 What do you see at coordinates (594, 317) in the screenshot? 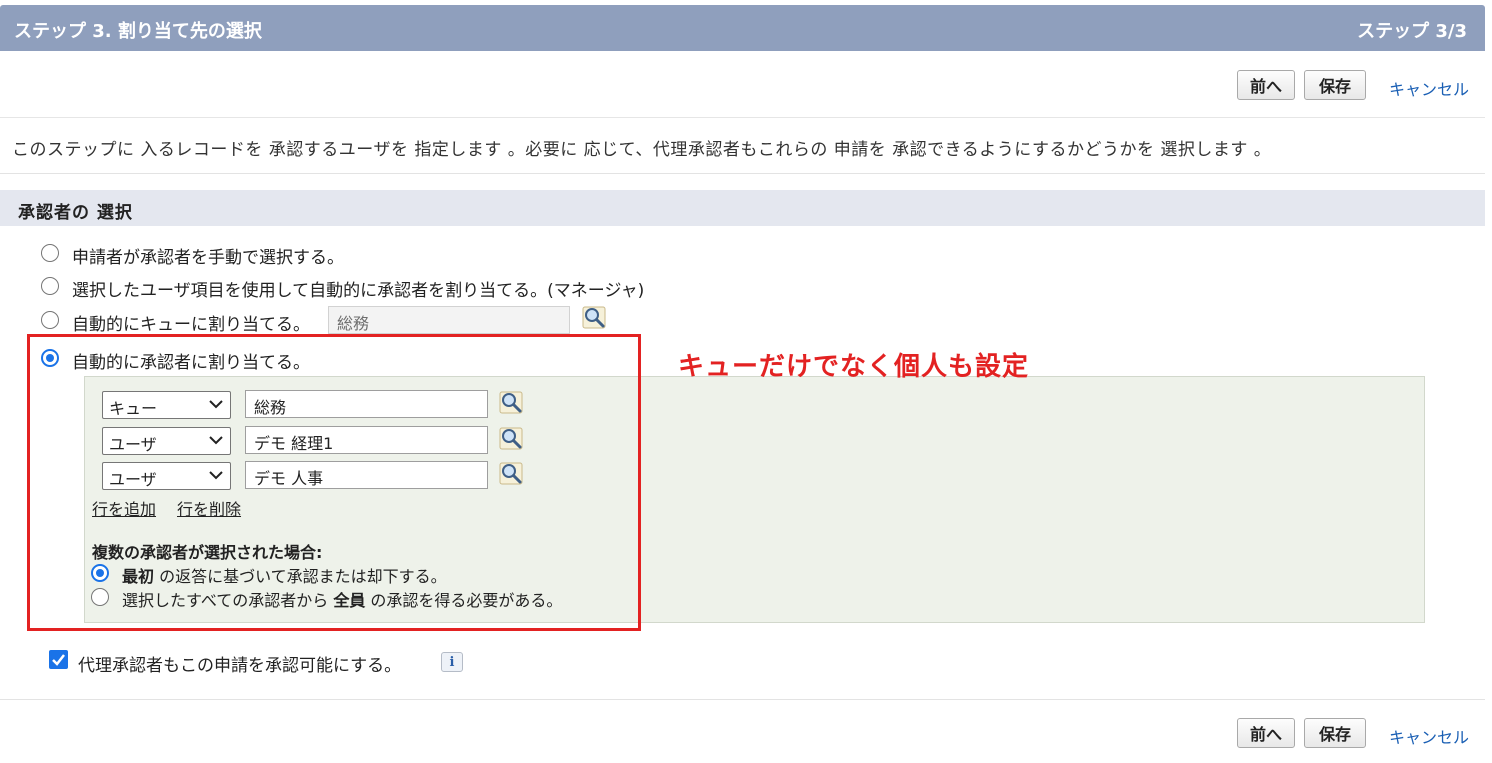
I see `lookup-icon` at bounding box center [594, 317].